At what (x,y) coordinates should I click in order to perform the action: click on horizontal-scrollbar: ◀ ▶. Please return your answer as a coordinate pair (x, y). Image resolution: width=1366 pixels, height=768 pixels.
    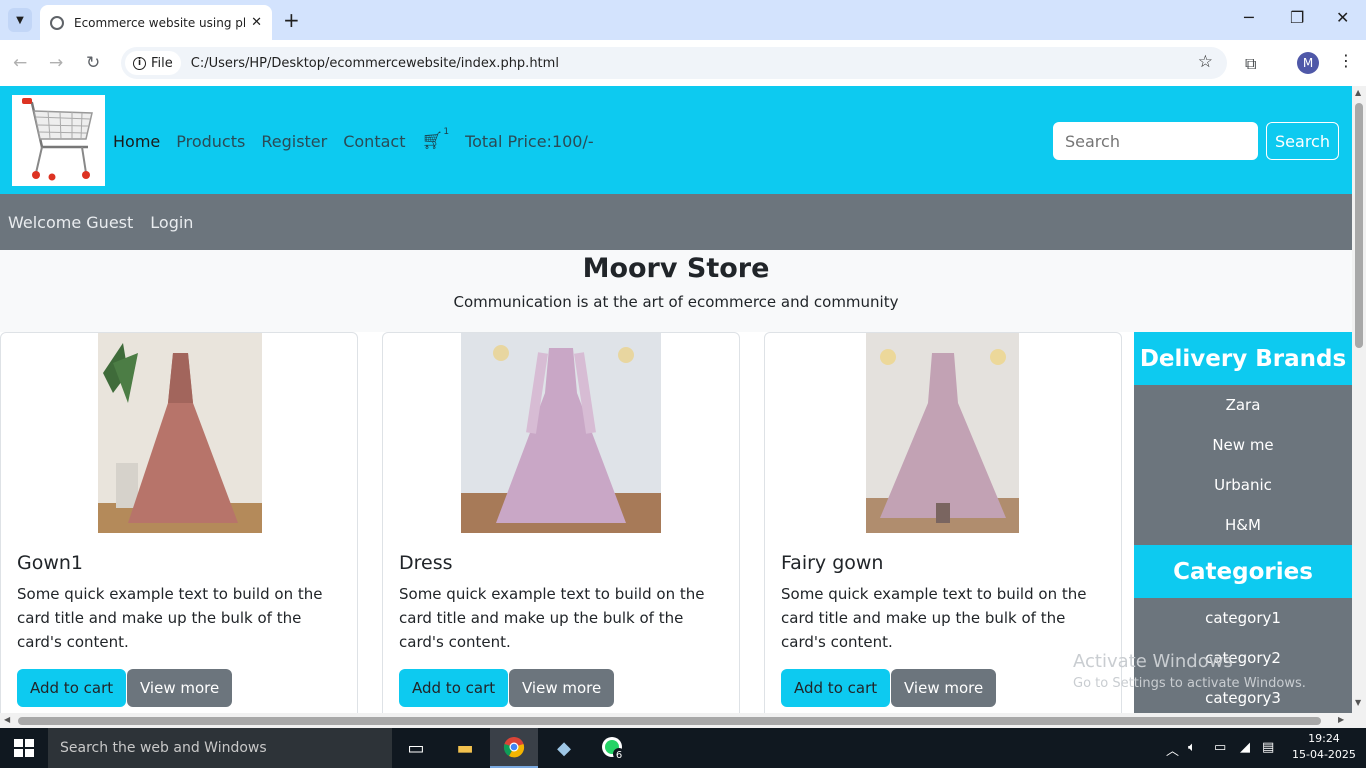
    Looking at the image, I should click on (683, 720).